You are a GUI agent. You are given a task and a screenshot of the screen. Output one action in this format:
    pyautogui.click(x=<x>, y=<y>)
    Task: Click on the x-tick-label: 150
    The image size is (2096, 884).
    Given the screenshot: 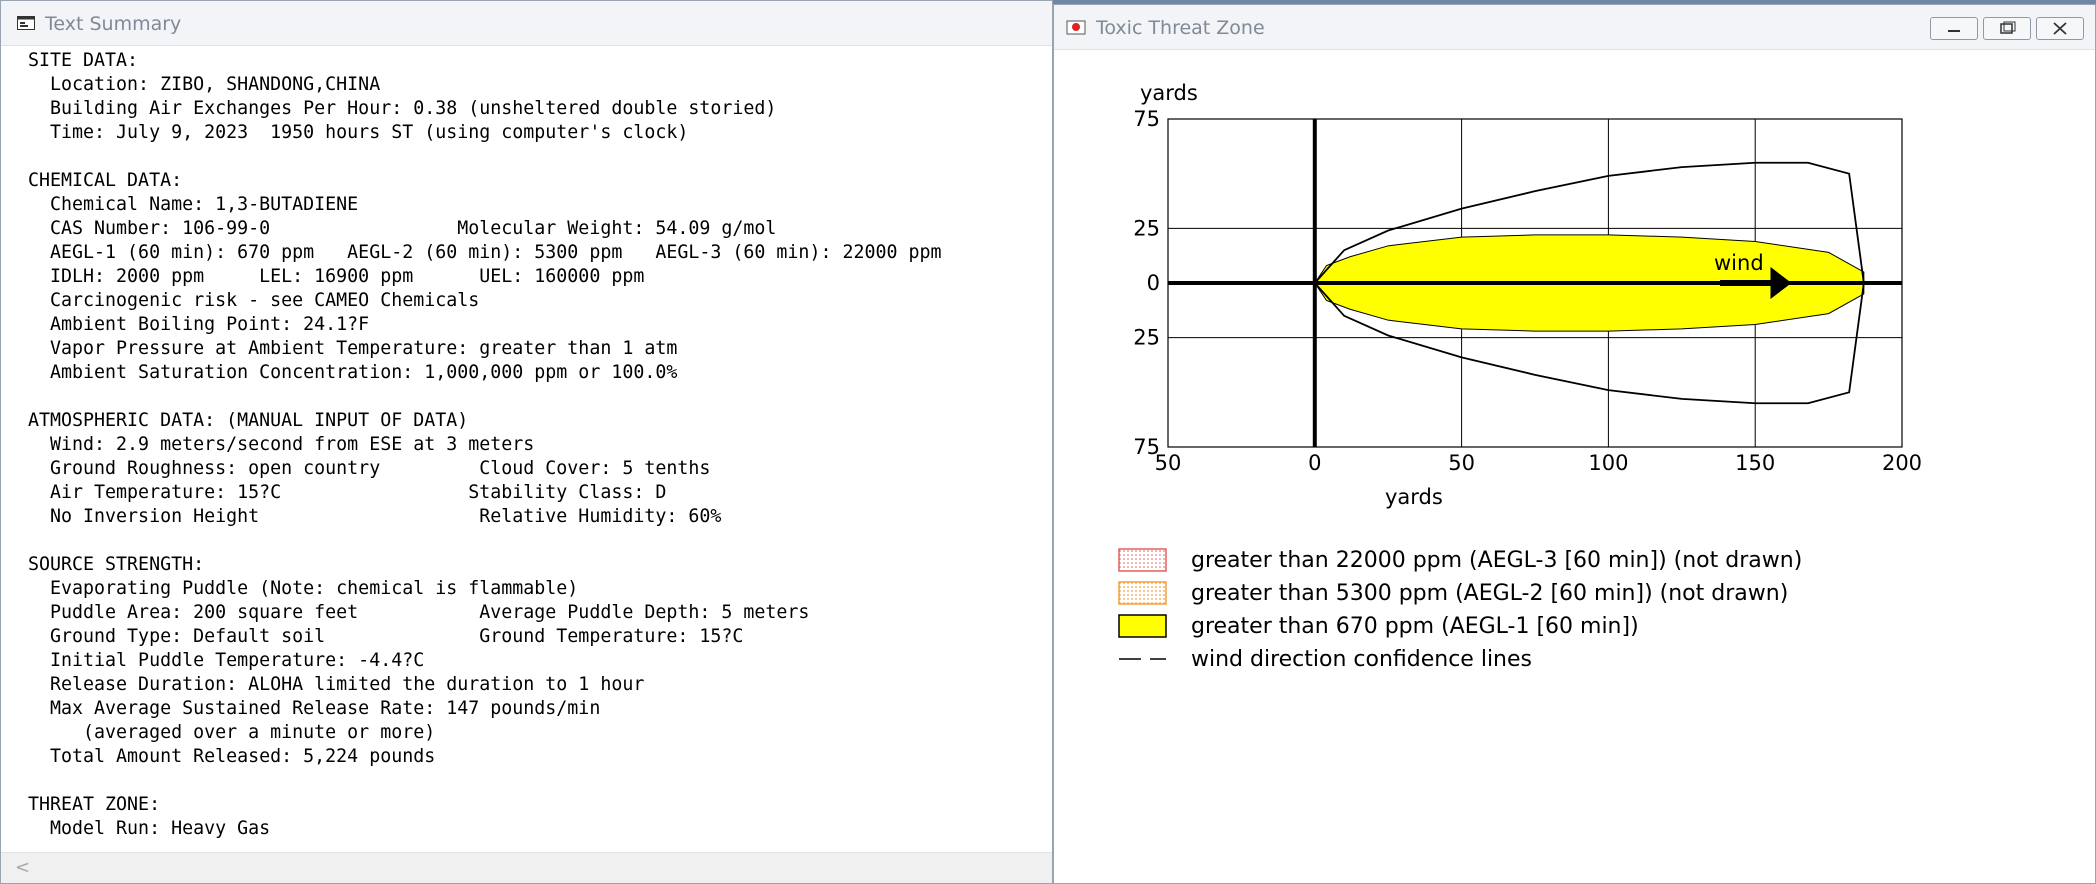 What is the action you would take?
    pyautogui.click(x=1755, y=463)
    